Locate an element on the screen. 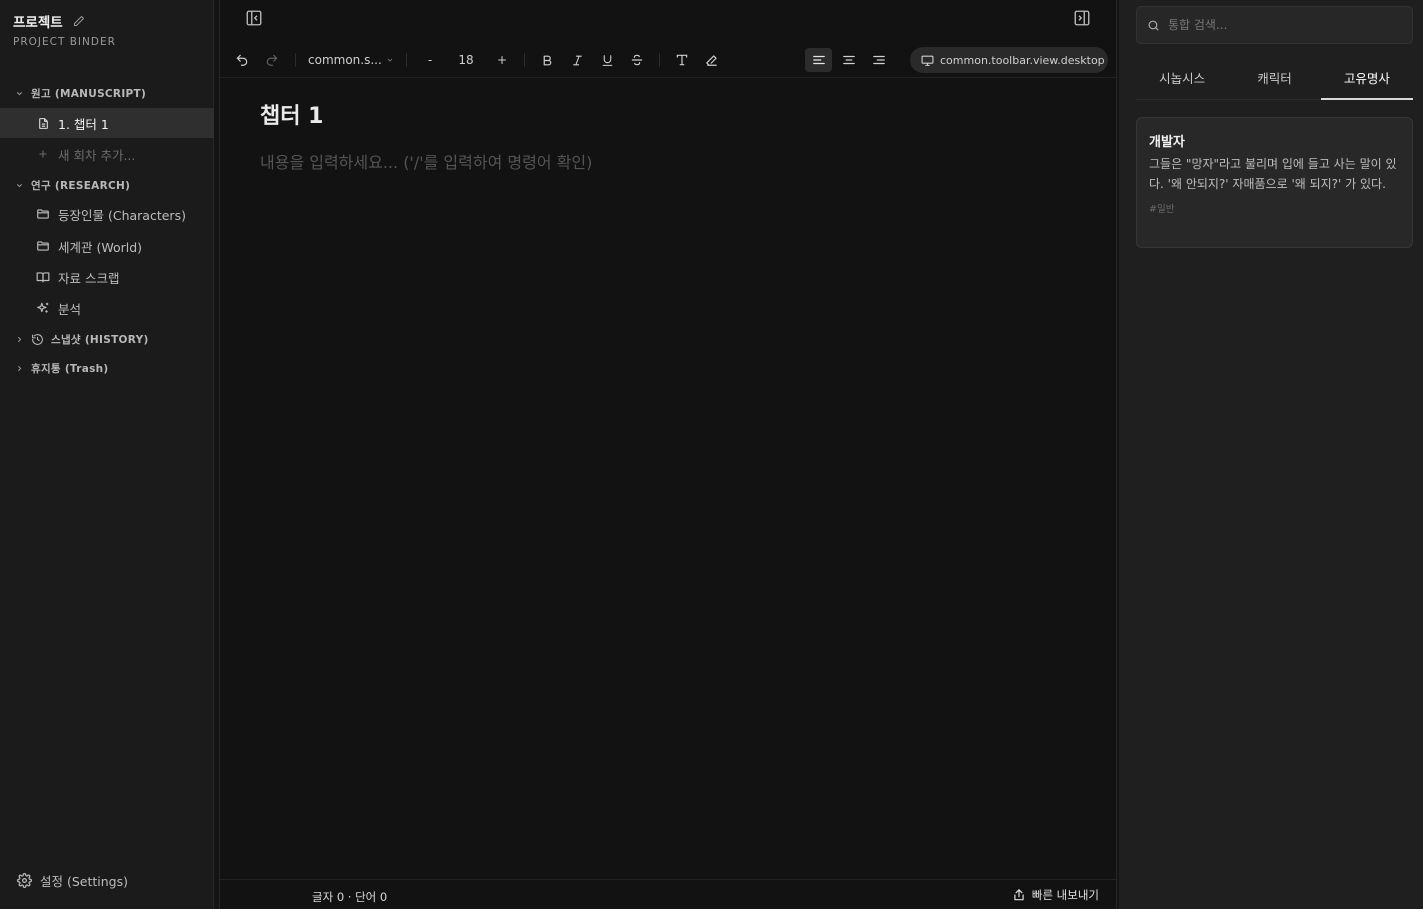 Image resolution: width=1423 pixels, height=909 pixels. search-input is located at coordinates (1283, 25).